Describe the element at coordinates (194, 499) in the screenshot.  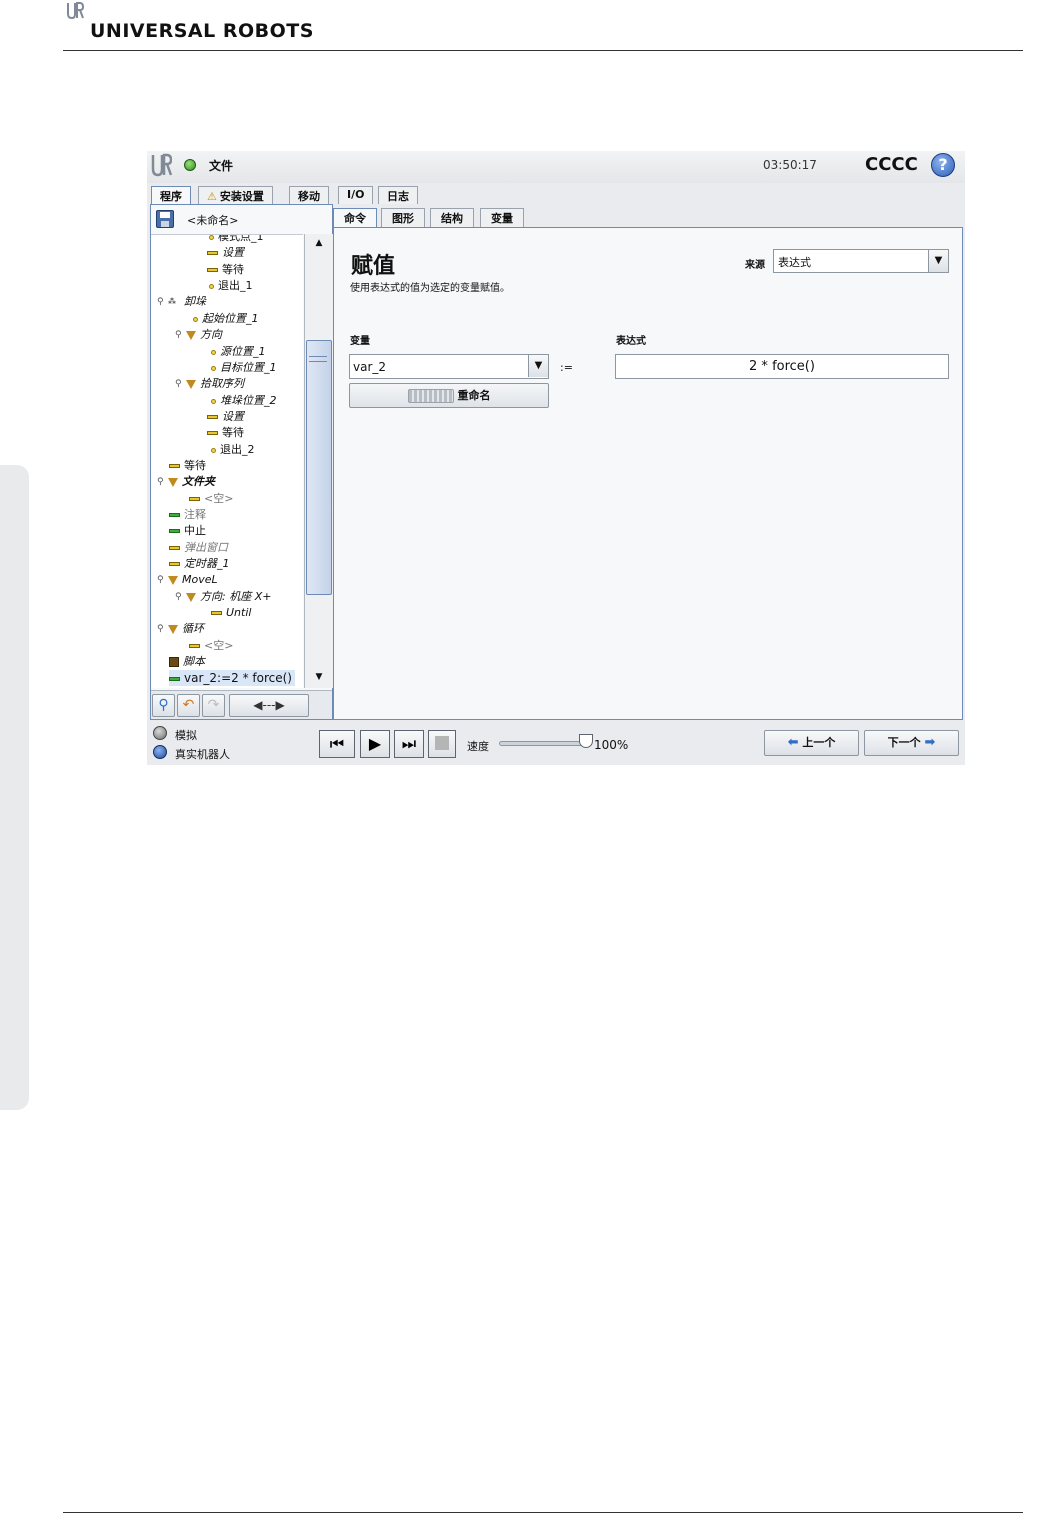
I see `empty-icon` at that location.